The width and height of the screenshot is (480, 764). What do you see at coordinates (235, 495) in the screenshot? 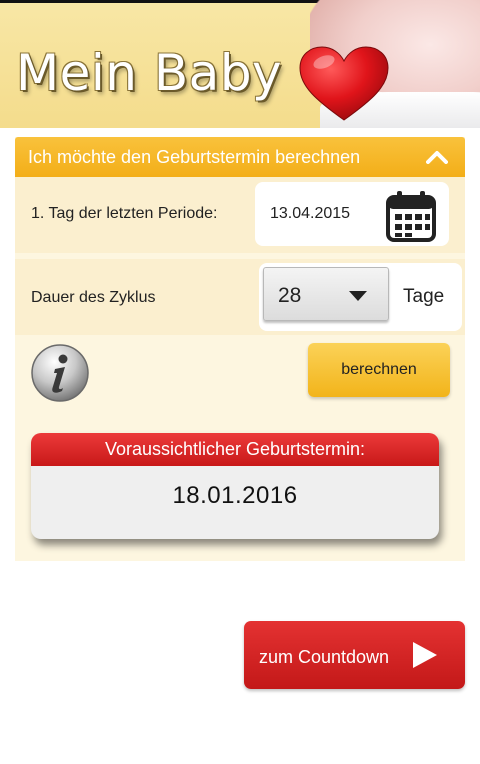
I see `due-date-value: 18.01.2016` at bounding box center [235, 495].